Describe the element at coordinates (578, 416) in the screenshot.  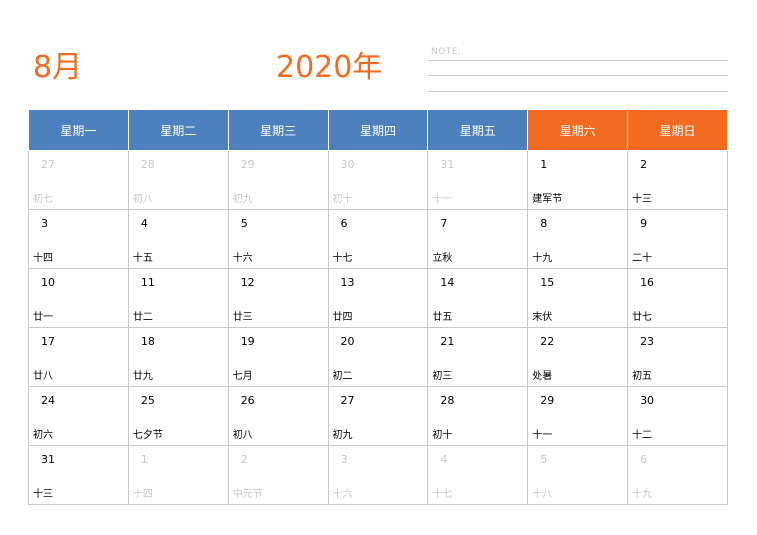
I see `day-cell: 29 十一` at that location.